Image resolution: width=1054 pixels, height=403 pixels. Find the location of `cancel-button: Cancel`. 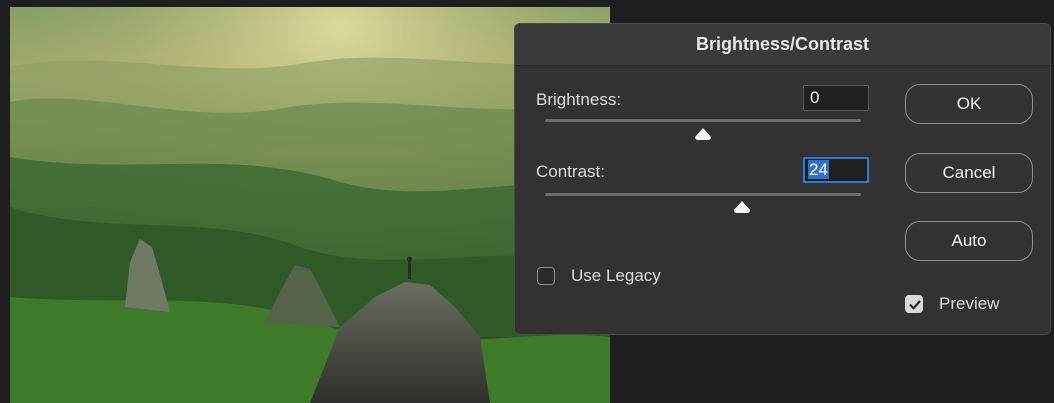

cancel-button: Cancel is located at coordinates (969, 173).